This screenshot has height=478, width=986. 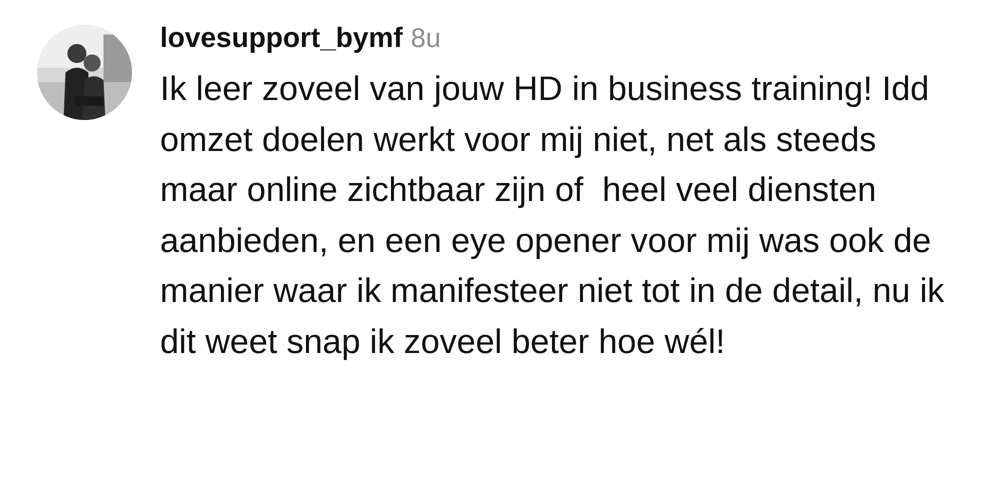 What do you see at coordinates (425, 38) in the screenshot?
I see `comment-time: 8u` at bounding box center [425, 38].